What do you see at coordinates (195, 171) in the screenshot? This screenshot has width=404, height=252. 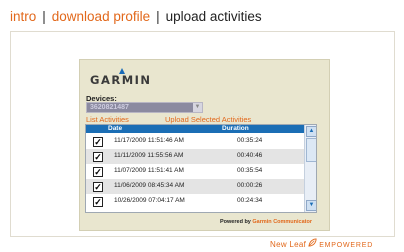 I see `table-row: ✓ 11/07/2009 11:51:41 AM 00:35:54` at bounding box center [195, 171].